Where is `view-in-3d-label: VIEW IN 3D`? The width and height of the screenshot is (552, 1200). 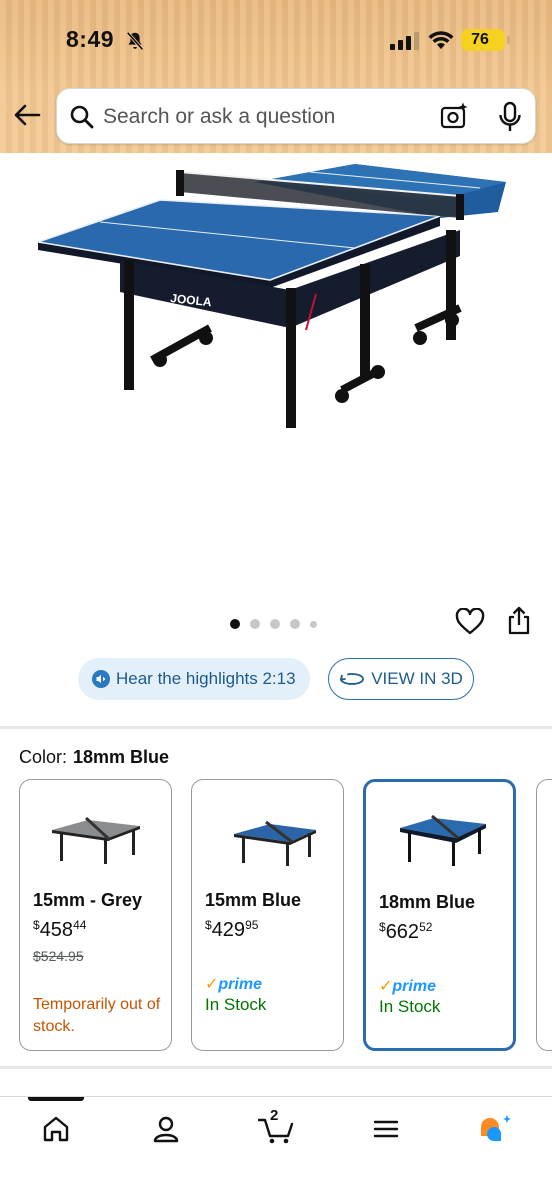 view-in-3d-label: VIEW IN 3D is located at coordinates (417, 678).